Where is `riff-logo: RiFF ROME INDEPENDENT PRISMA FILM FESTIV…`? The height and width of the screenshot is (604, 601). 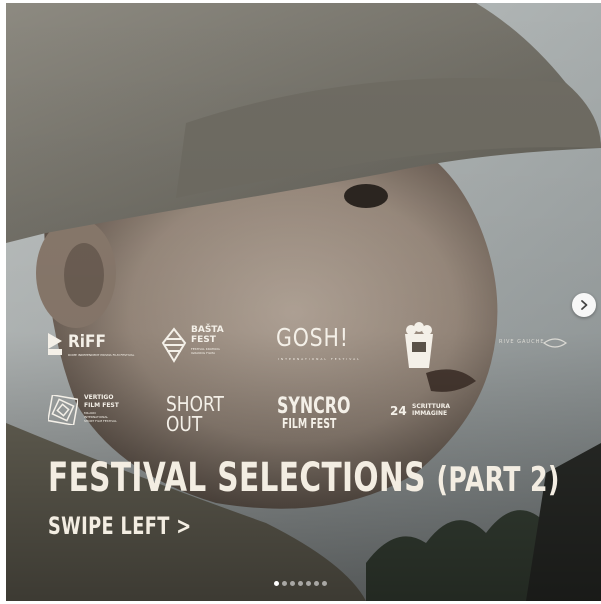
riff-logo: RiFF ROME INDEPENDENT PRISMA FILM FESTIV… is located at coordinates (90, 346).